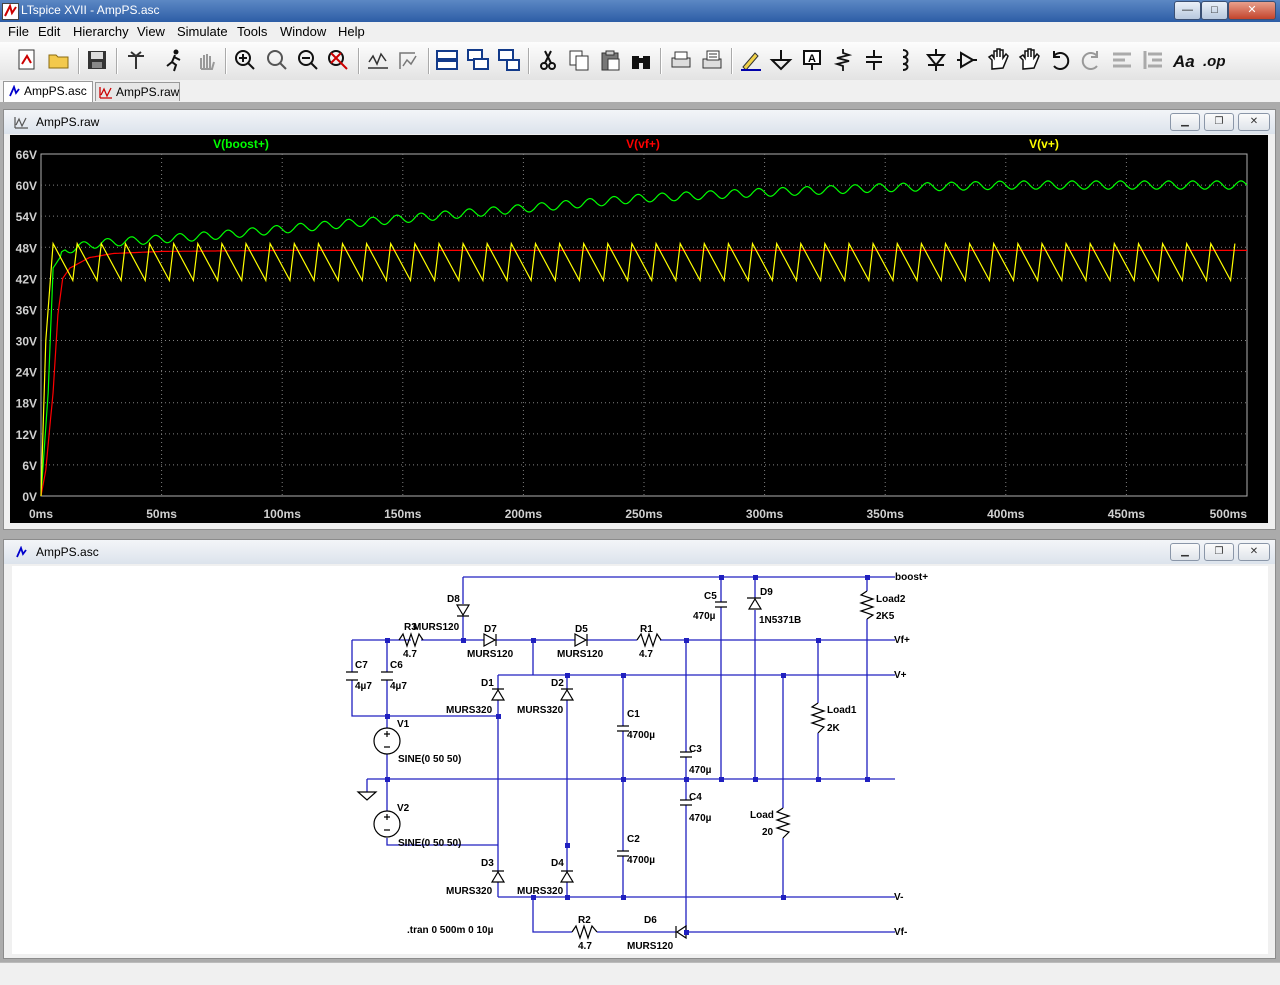 This screenshot has height=985, width=1280. I want to click on diode-d7, so click(490, 640).